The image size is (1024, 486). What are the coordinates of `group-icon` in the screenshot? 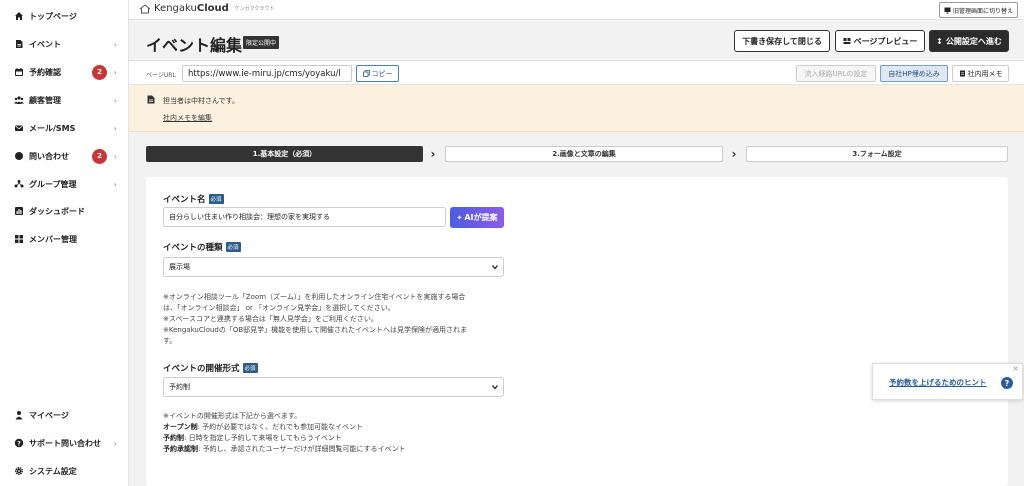 It's located at (19, 184).